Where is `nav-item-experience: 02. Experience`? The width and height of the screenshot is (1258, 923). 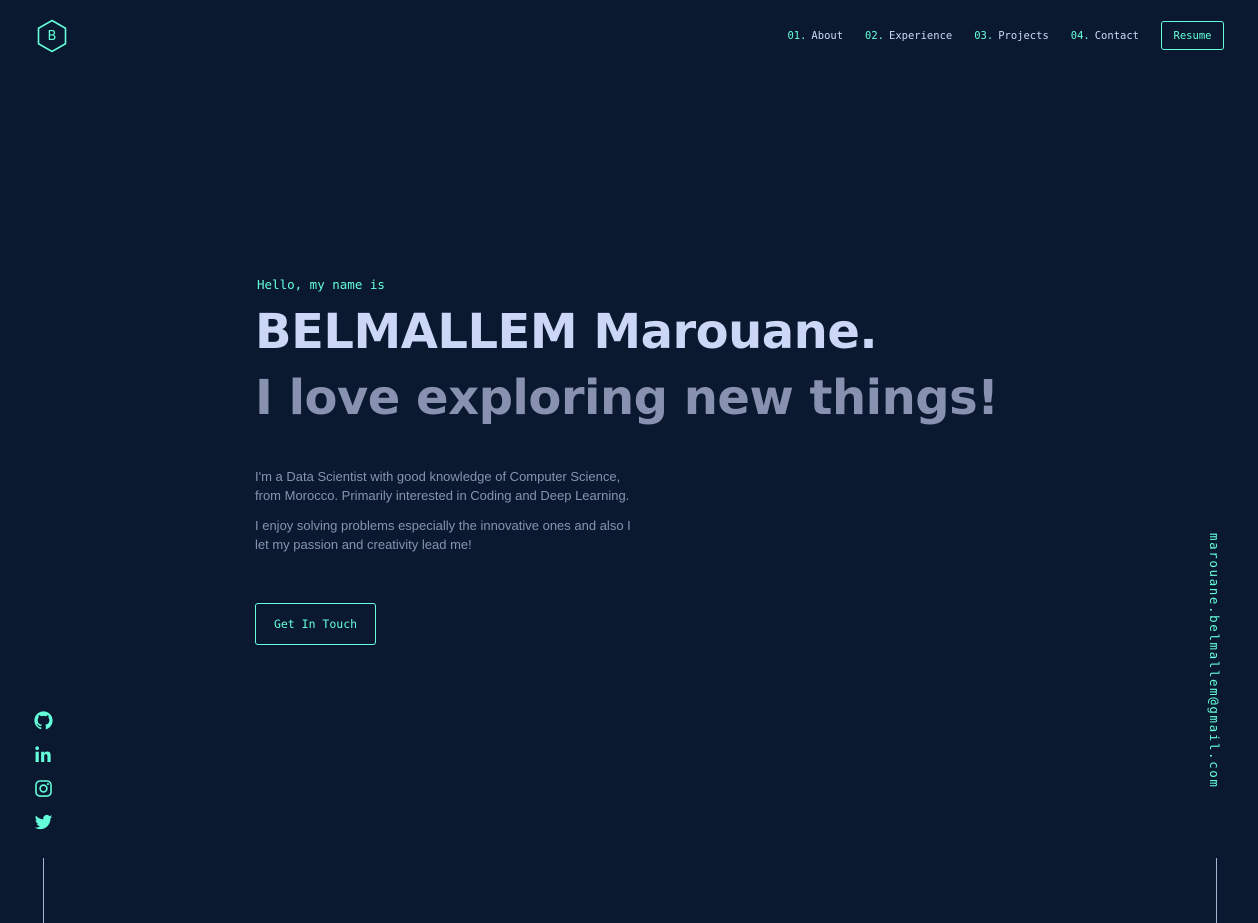
nav-item-experience: 02. Experience is located at coordinates (908, 36).